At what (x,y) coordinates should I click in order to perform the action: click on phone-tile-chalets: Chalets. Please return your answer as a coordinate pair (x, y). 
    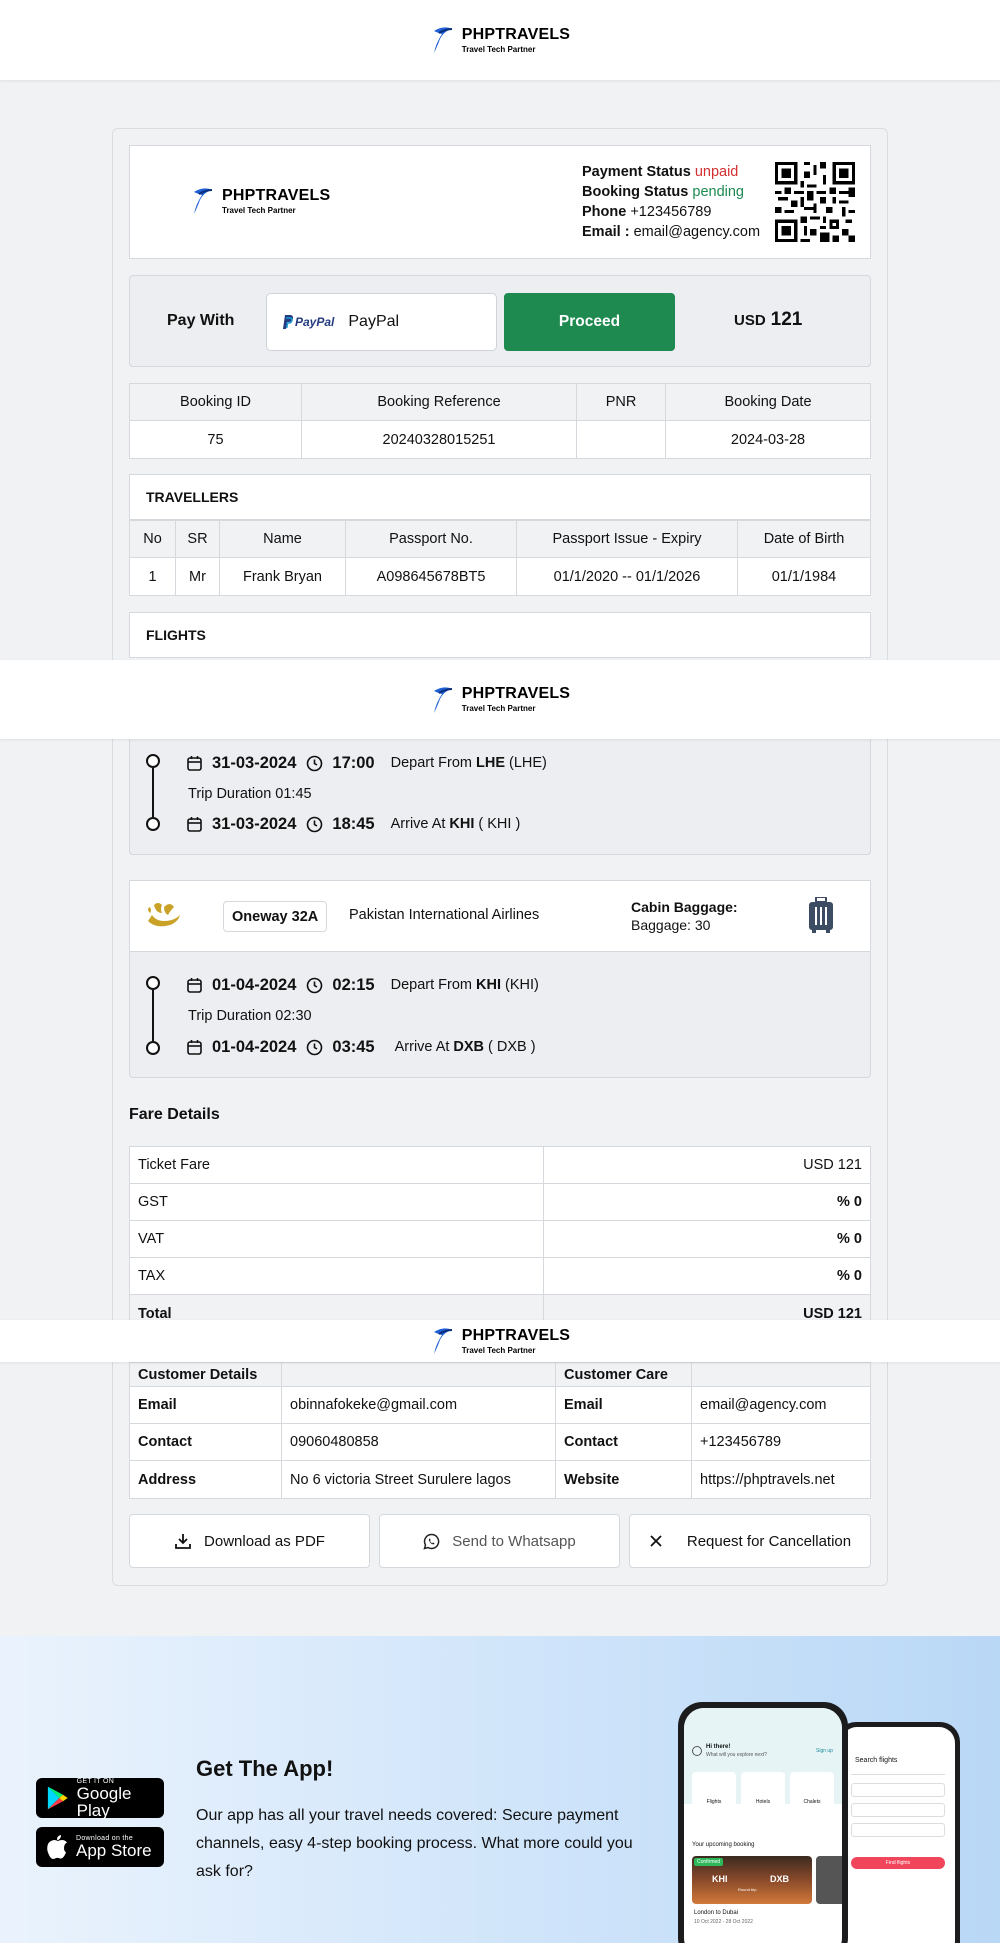
    Looking at the image, I should click on (812, 1790).